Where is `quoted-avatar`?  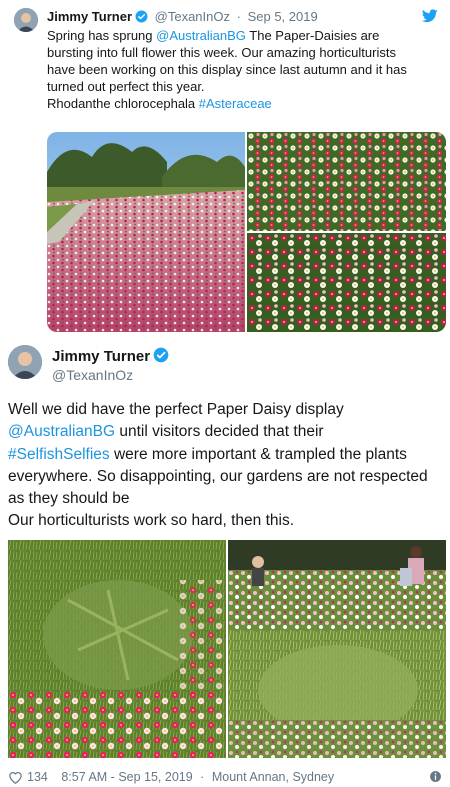 quoted-avatar is located at coordinates (26, 20).